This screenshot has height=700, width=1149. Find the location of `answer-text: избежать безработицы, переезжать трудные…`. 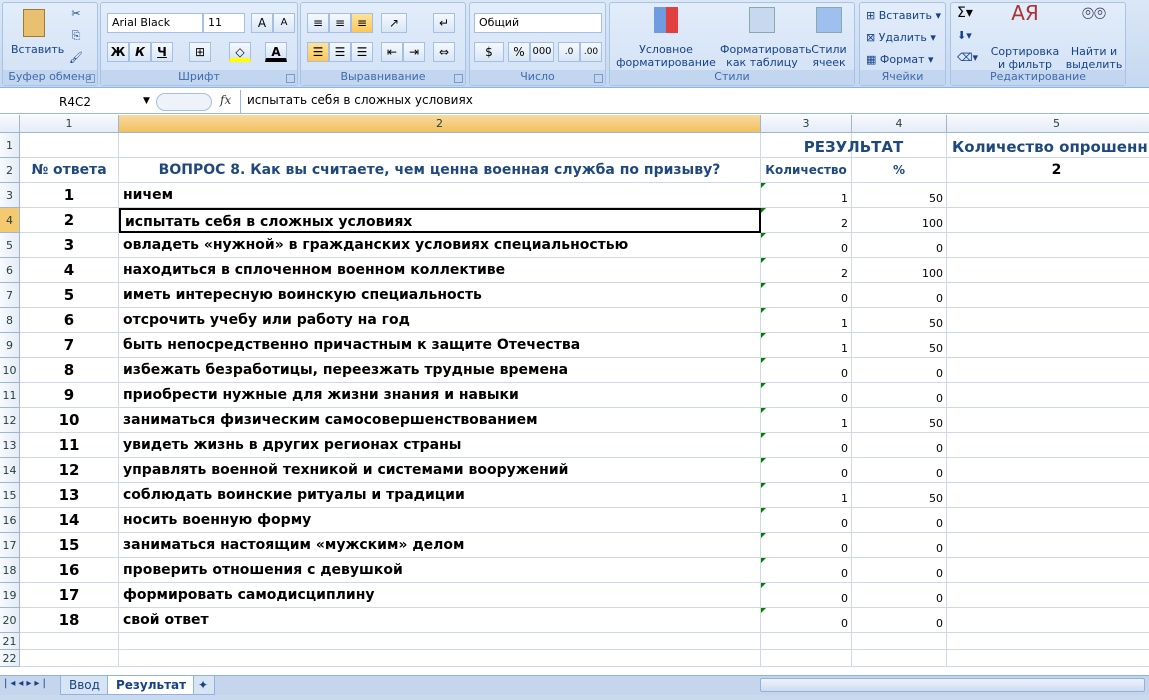

answer-text: избежать безработицы, переезжать трудные… is located at coordinates (440, 370).